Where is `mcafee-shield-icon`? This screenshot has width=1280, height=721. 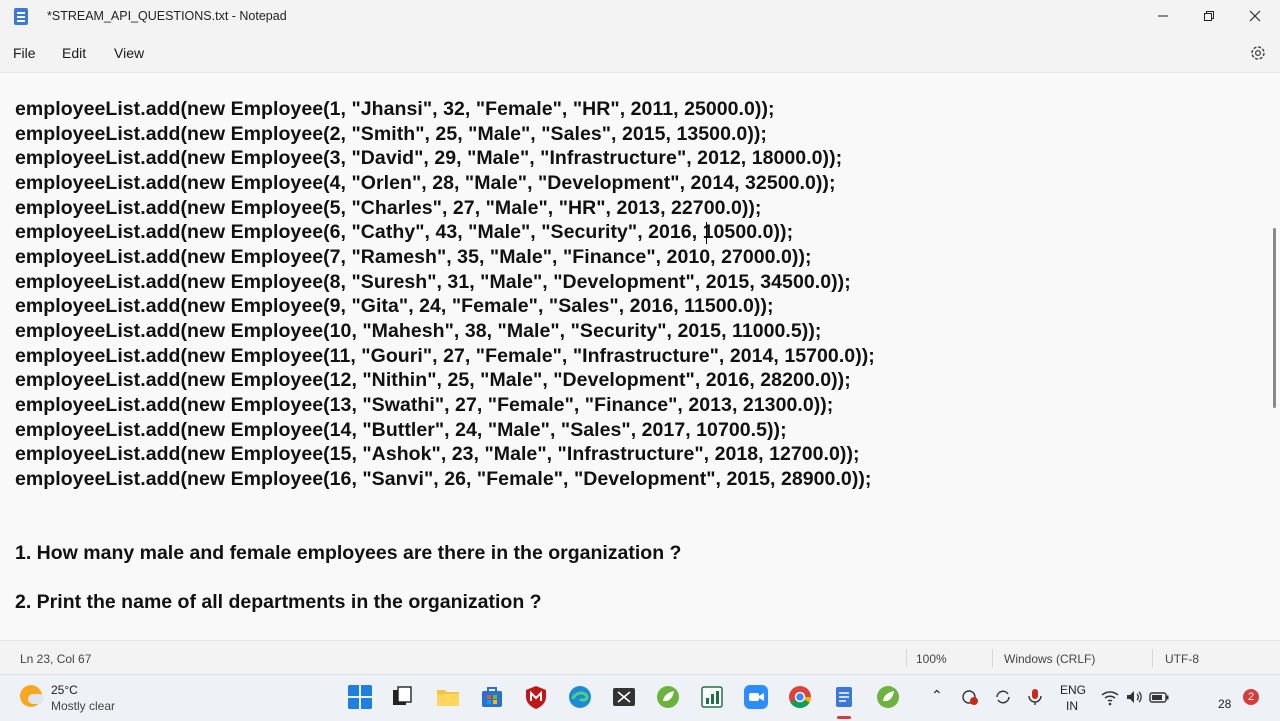 mcafee-shield-icon is located at coordinates (536, 697).